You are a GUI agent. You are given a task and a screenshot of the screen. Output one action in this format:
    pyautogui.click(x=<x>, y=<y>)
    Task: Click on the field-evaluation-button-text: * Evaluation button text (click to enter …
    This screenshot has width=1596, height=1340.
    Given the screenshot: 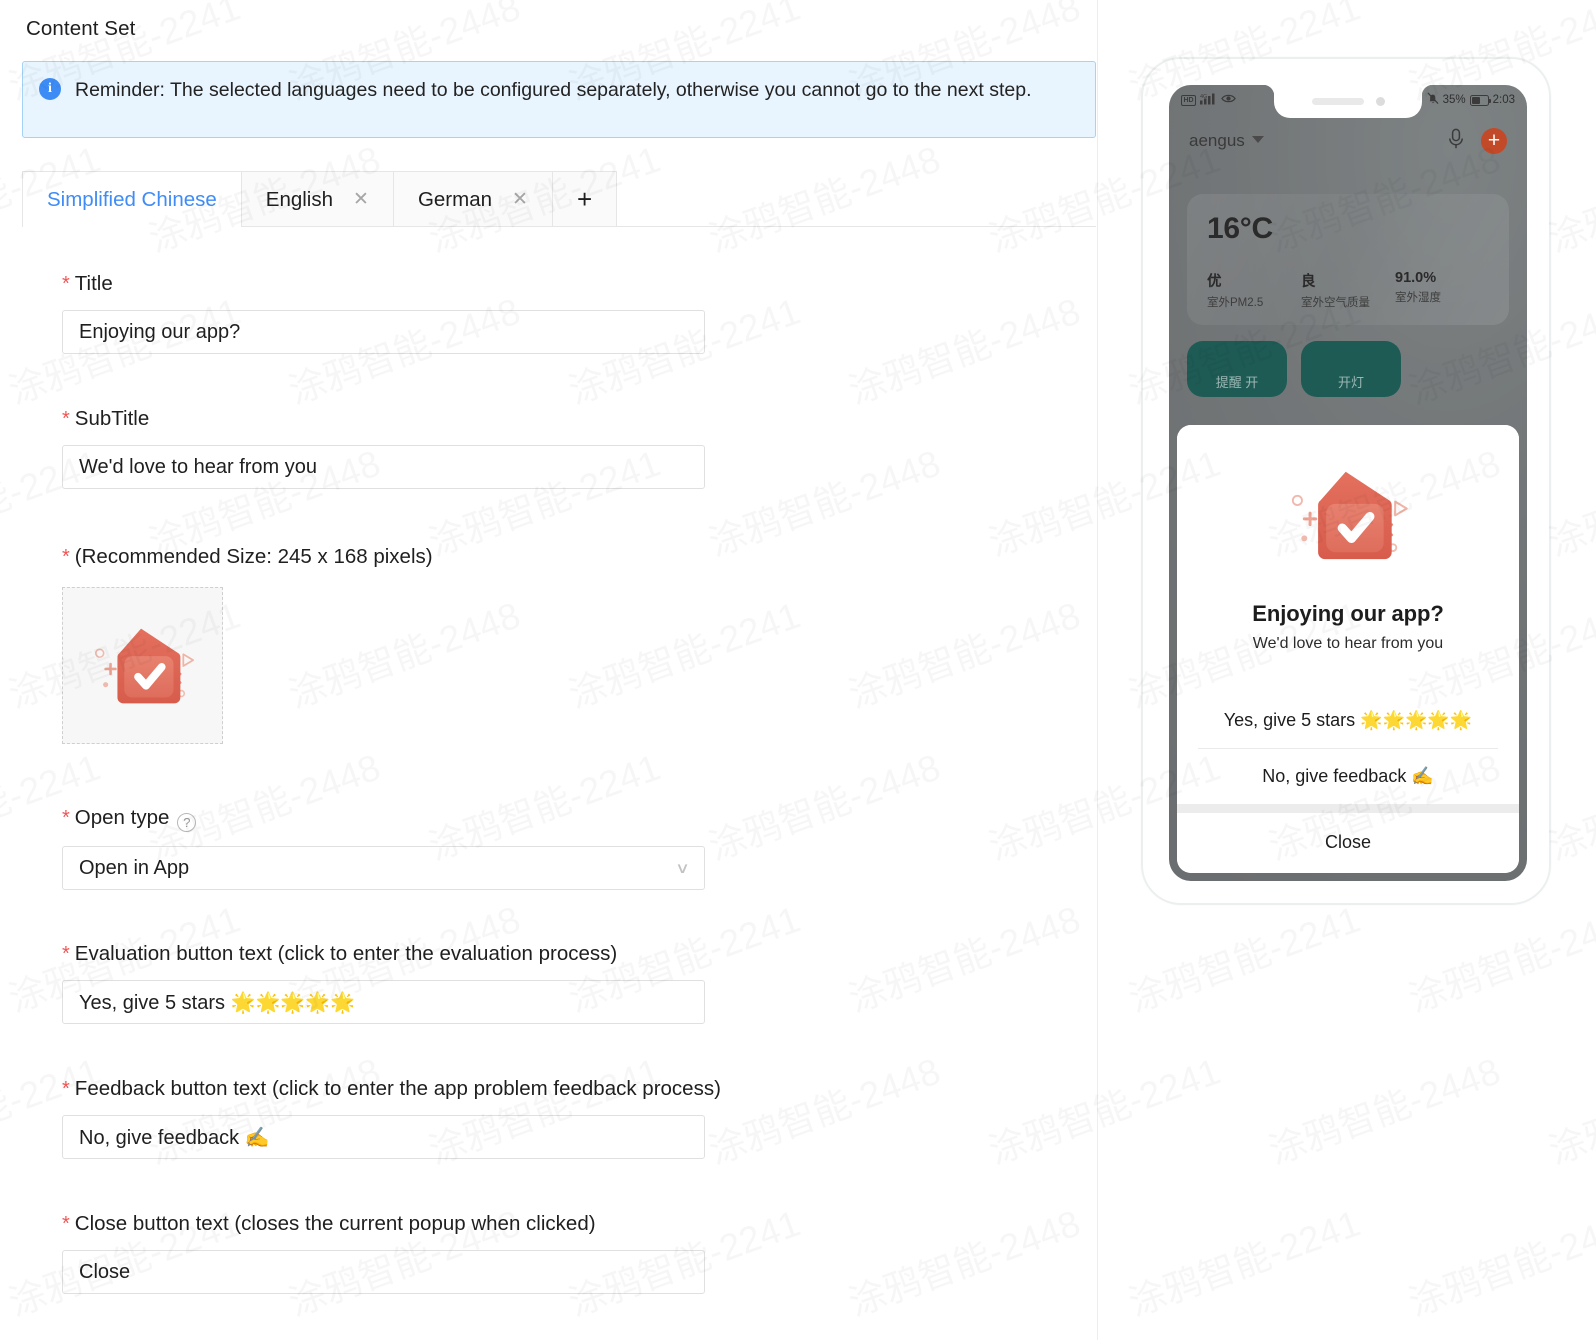 What is the action you would take?
    pyautogui.click(x=383, y=983)
    